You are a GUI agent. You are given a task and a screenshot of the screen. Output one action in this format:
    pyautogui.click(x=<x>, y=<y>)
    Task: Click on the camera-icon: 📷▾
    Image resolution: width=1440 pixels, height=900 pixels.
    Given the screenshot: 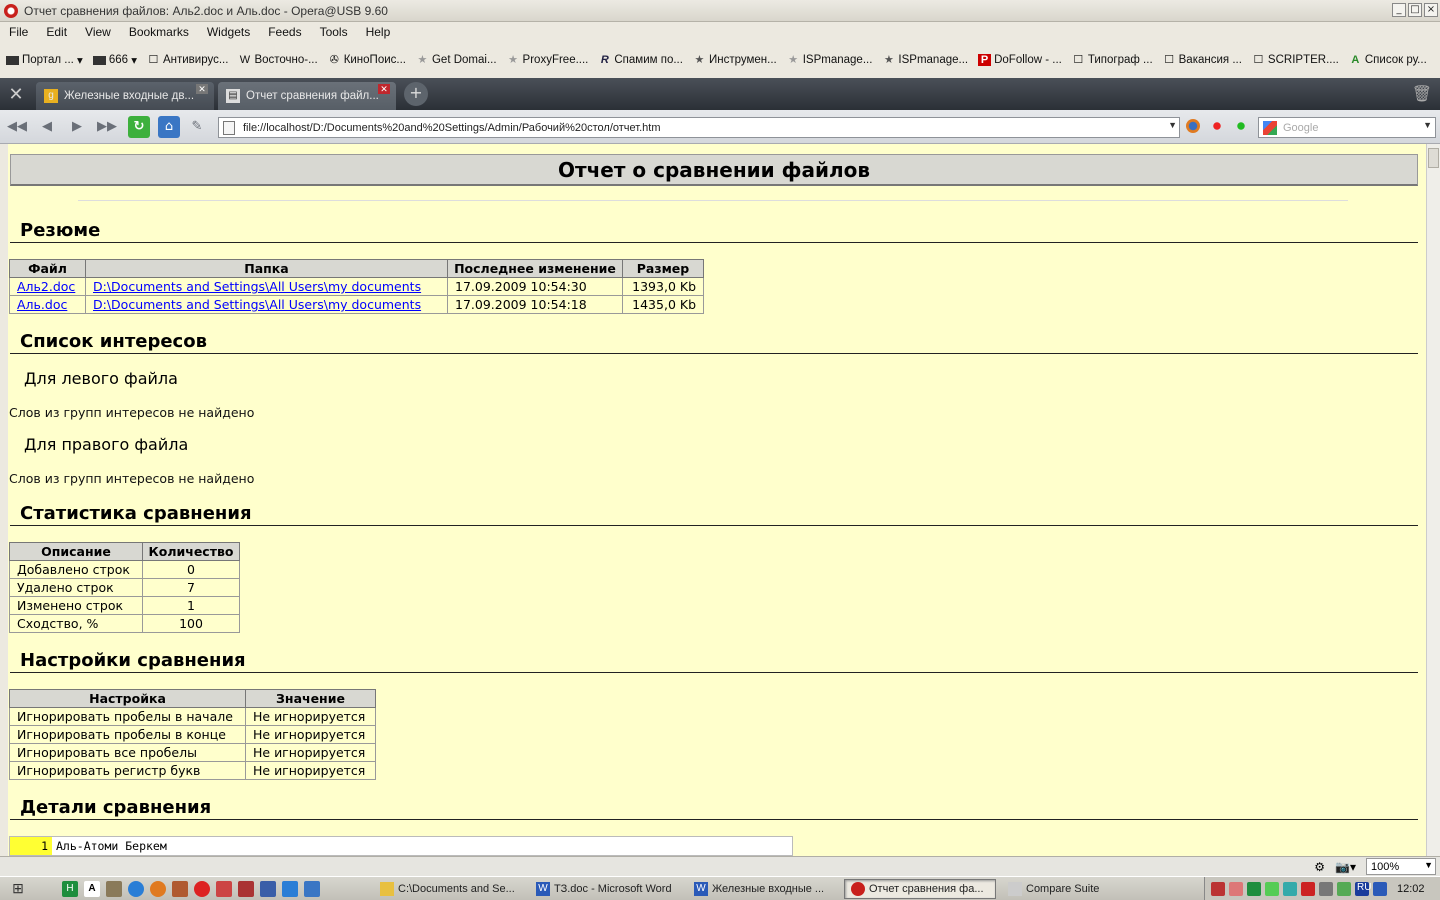 What is the action you would take?
    pyautogui.click(x=1345, y=867)
    